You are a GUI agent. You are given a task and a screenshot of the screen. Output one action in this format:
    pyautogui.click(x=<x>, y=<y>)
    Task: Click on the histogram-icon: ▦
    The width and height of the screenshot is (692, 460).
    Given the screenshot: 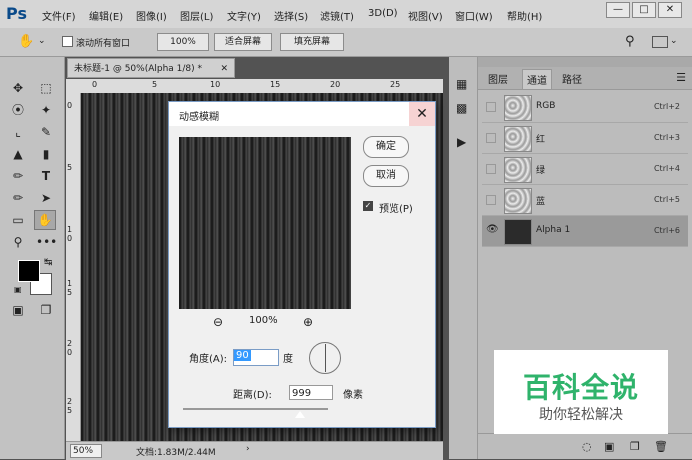 What is the action you would take?
    pyautogui.click(x=461, y=84)
    